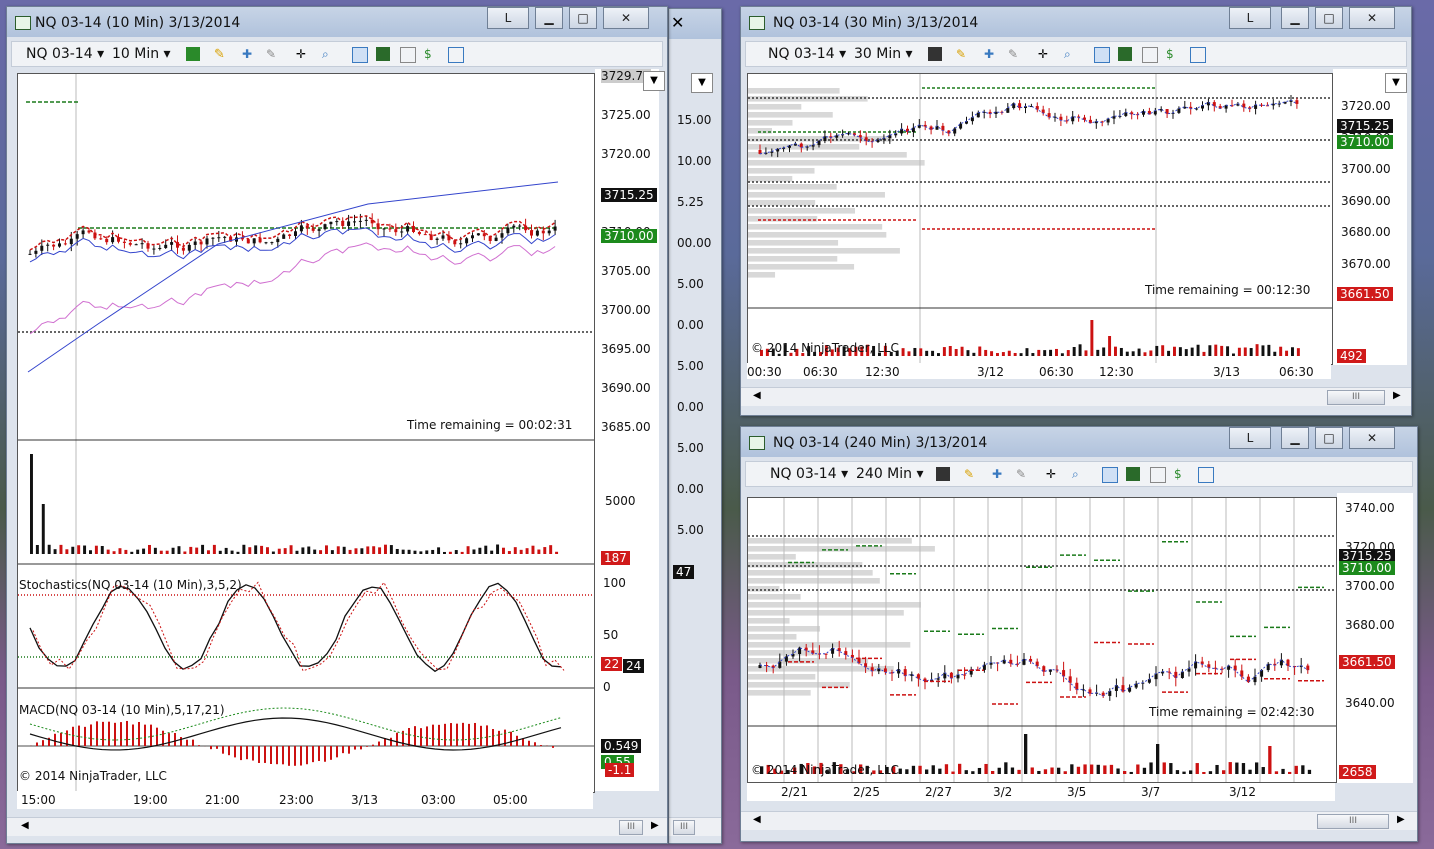 This screenshot has width=1434, height=849. Describe the element at coordinates (1079, 442) in the screenshot. I see `titlebar: NQ 03-14 (240 Min) 3/13/2014 L ▁ □ ✕` at that location.